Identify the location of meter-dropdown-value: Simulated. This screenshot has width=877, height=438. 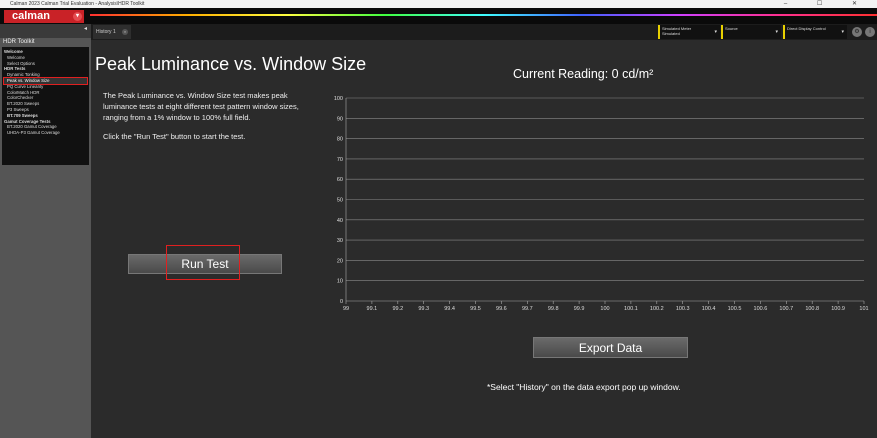
(671, 33).